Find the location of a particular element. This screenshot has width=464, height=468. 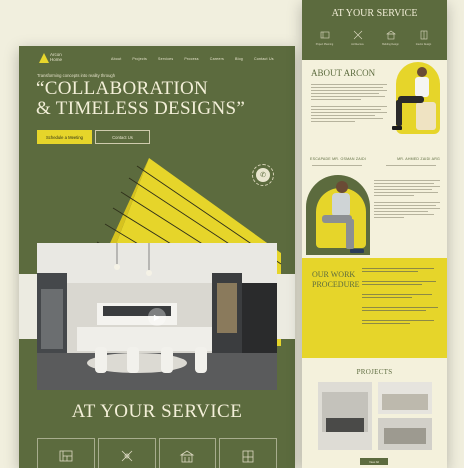

side-service-1: Project Planning is located at coordinates (324, 42).